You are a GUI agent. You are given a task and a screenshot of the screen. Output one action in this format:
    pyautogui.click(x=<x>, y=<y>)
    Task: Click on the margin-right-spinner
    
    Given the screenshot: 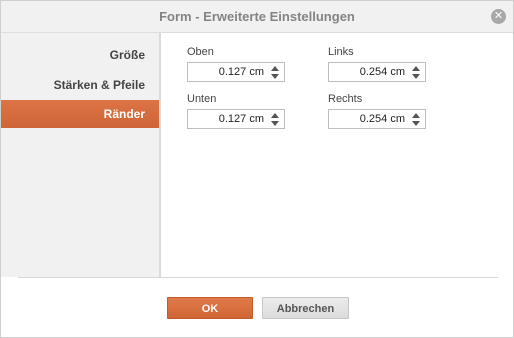 What is the action you would take?
    pyautogui.click(x=377, y=119)
    